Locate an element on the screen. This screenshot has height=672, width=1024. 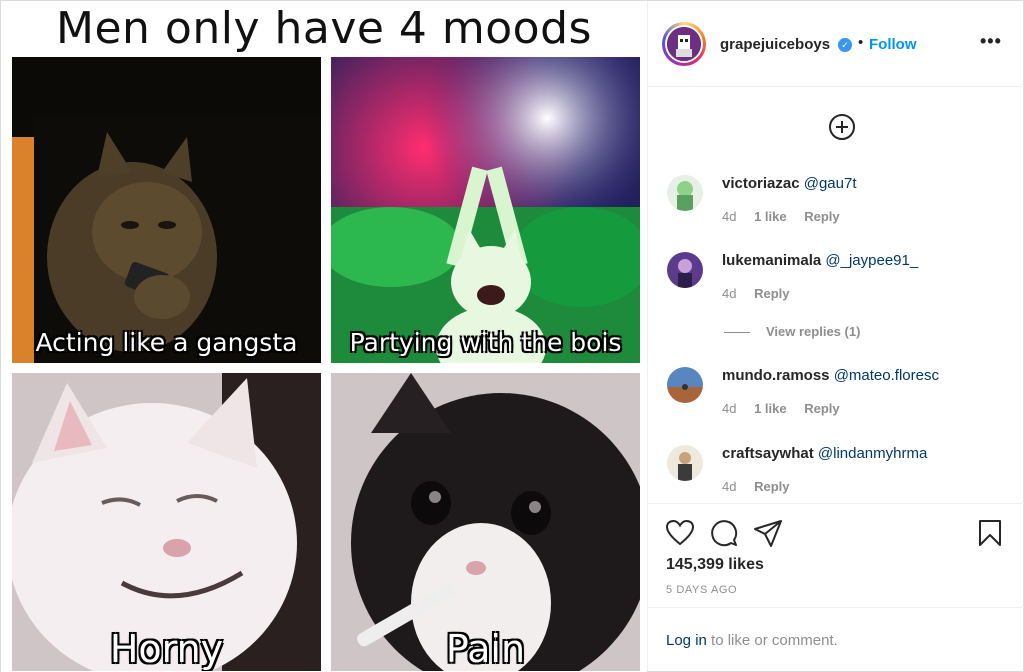
replies-divider is located at coordinates (737, 333).